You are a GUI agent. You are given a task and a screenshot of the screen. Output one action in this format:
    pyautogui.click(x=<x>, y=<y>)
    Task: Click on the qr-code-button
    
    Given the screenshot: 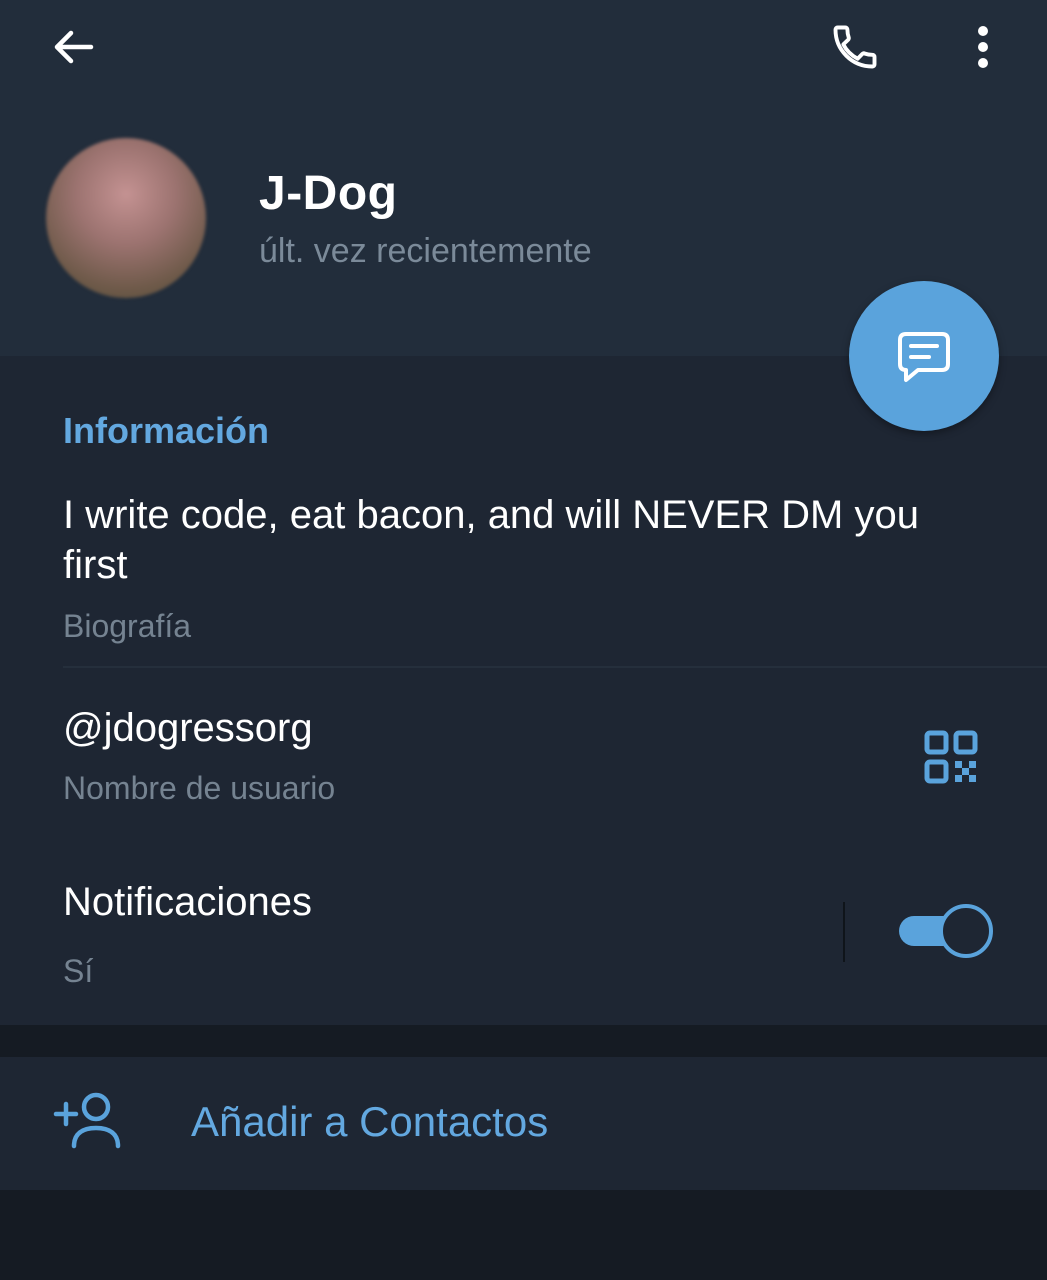 What is the action you would take?
    pyautogui.click(x=951, y=757)
    